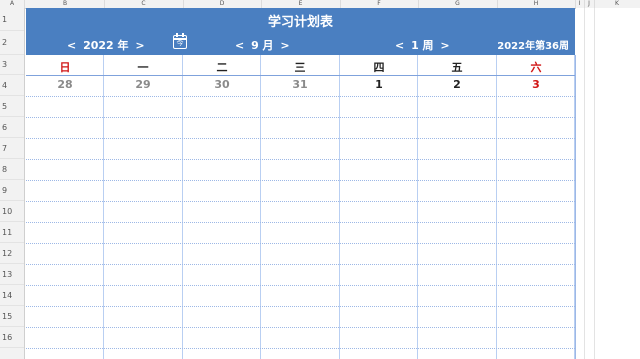 The width and height of the screenshot is (640, 359). I want to click on day-column-sat: 六 3, so click(536, 207).